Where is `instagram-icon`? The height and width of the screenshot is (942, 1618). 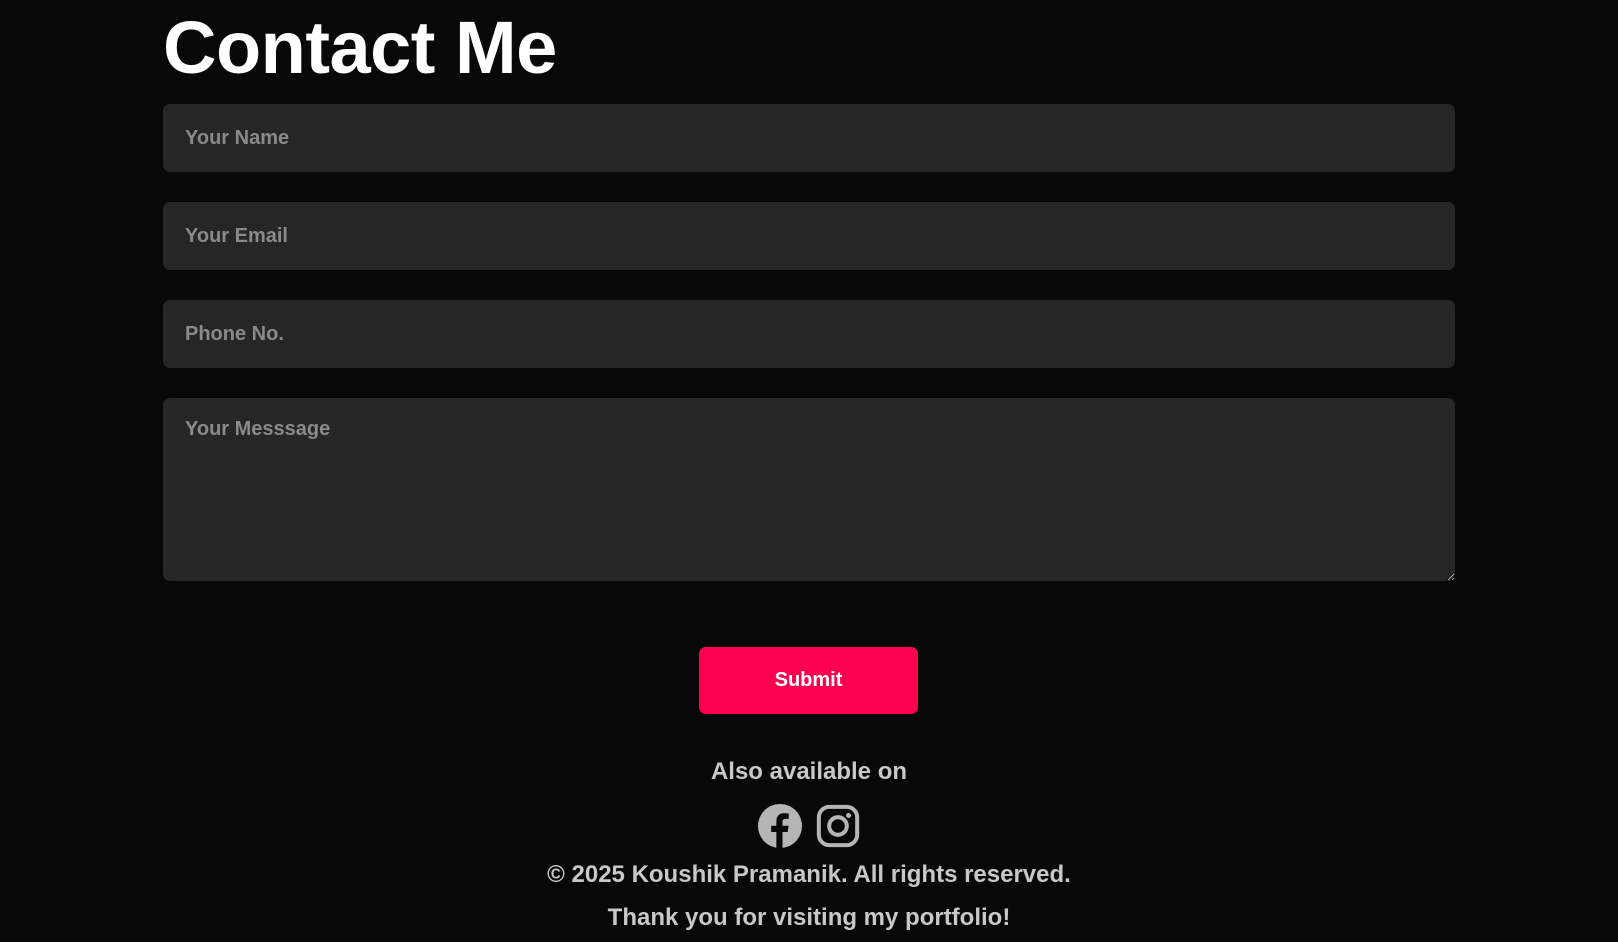 instagram-icon is located at coordinates (838, 826).